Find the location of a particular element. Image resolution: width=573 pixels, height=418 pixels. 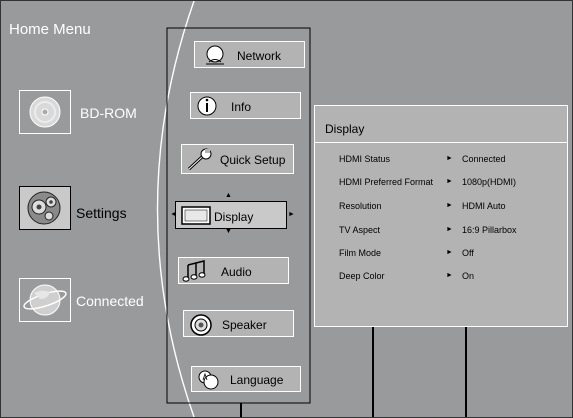

menu-item-display: Display is located at coordinates (231, 215).